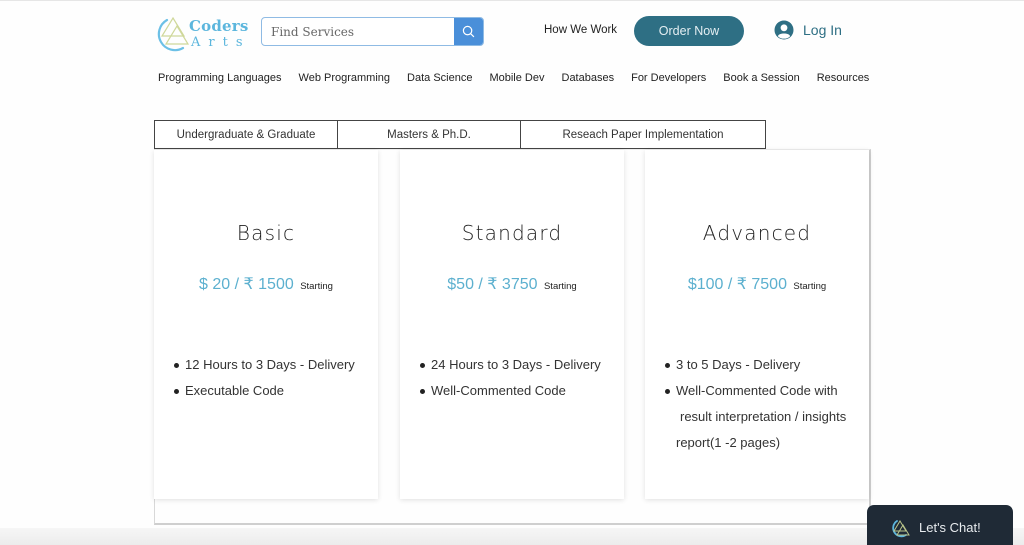 This screenshot has width=1024, height=545. I want to click on tab-research-paper-implementation: Reseach Paper Implementation, so click(643, 134).